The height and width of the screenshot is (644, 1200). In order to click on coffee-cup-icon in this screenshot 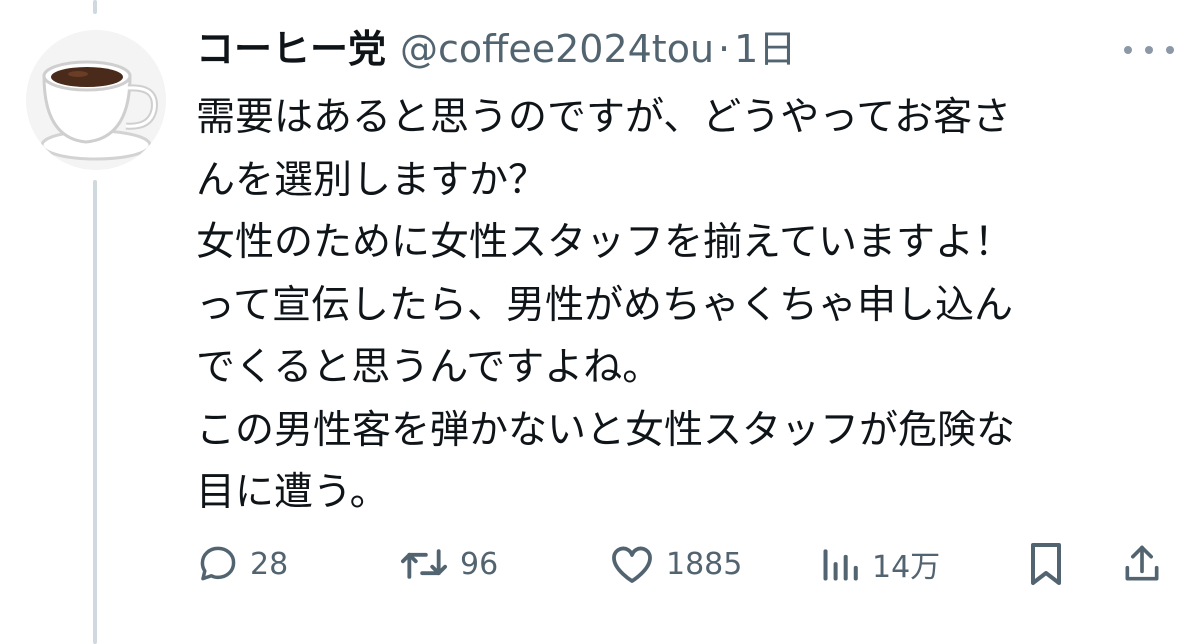, I will do `click(96, 100)`.